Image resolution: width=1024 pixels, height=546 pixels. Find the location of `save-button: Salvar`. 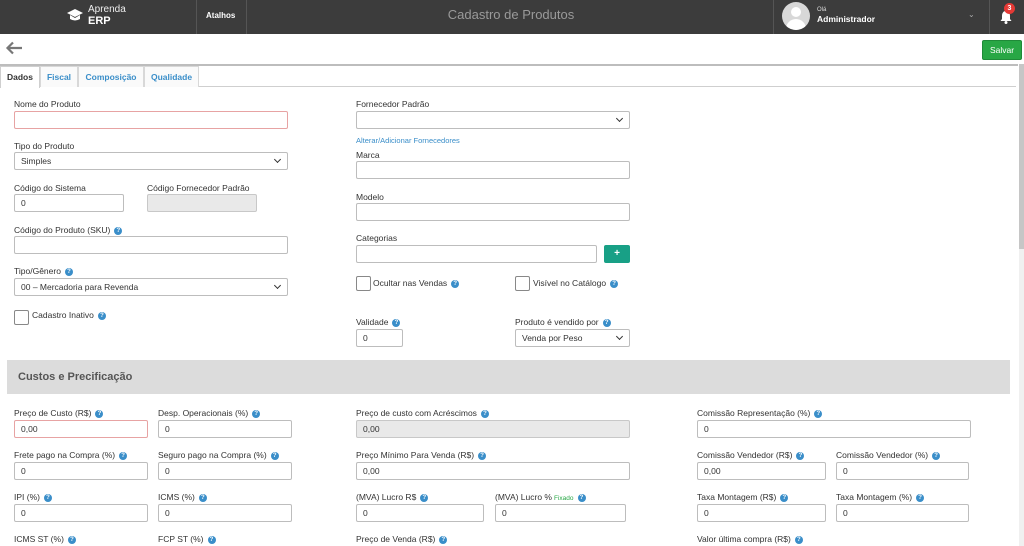

save-button: Salvar is located at coordinates (1002, 50).